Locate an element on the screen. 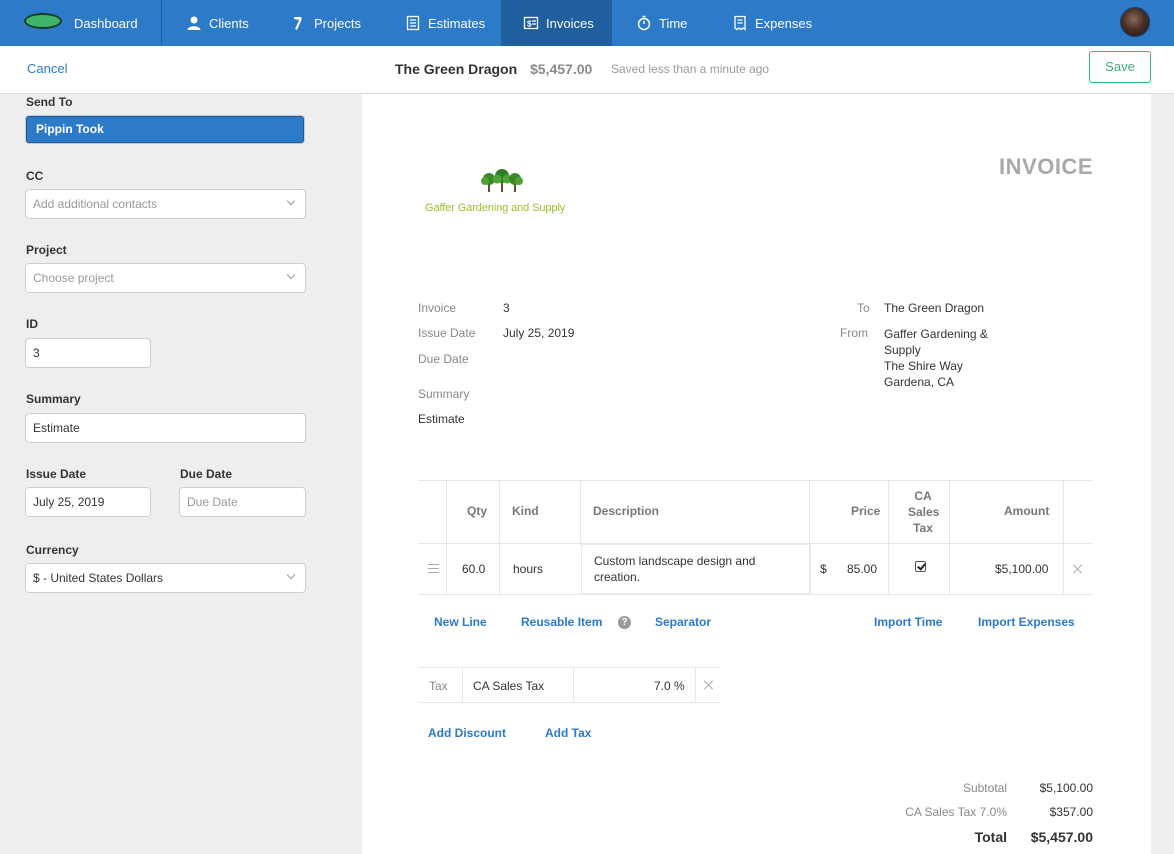  cancel-link: Cancel is located at coordinates (47, 68).